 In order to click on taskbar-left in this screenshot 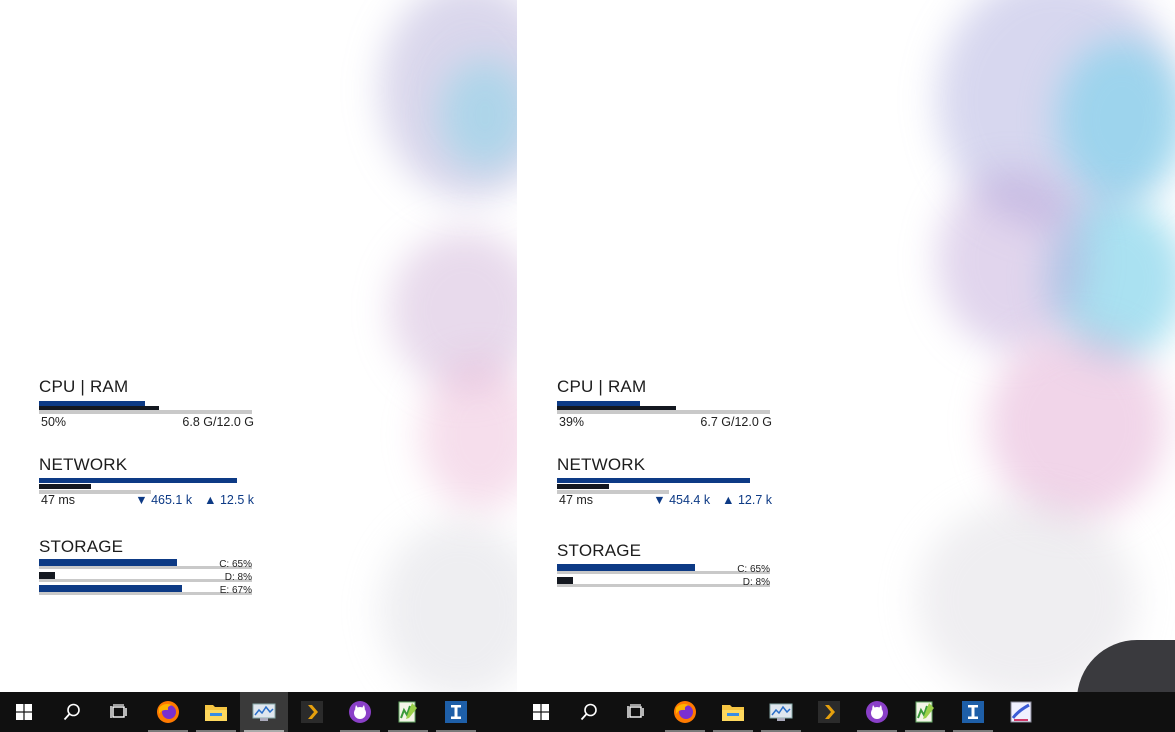, I will do `click(240, 712)`.